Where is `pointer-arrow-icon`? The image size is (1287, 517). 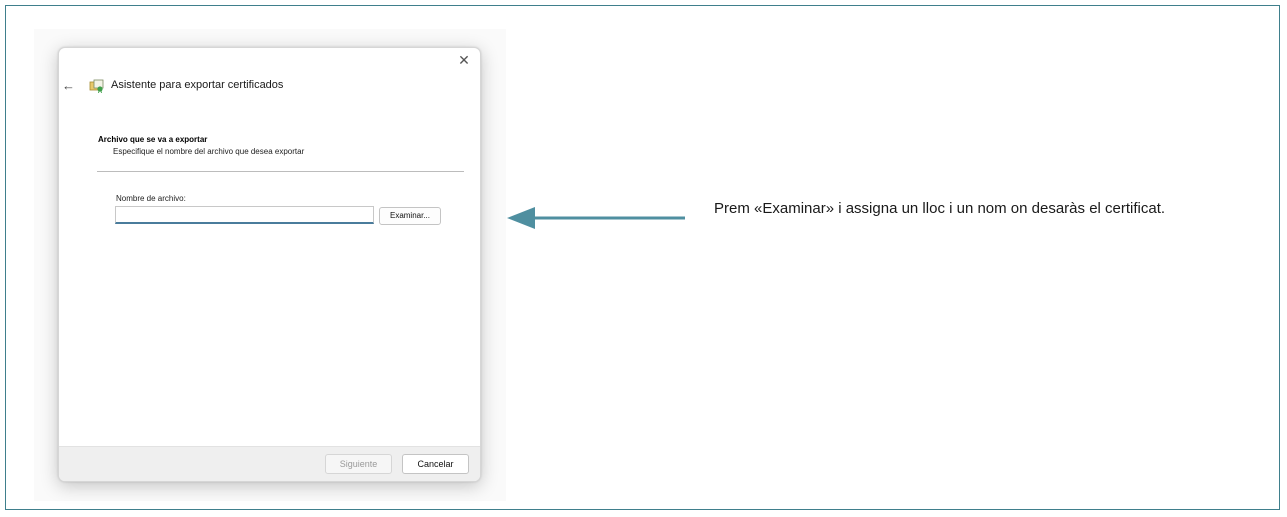 pointer-arrow-icon is located at coordinates (596, 218).